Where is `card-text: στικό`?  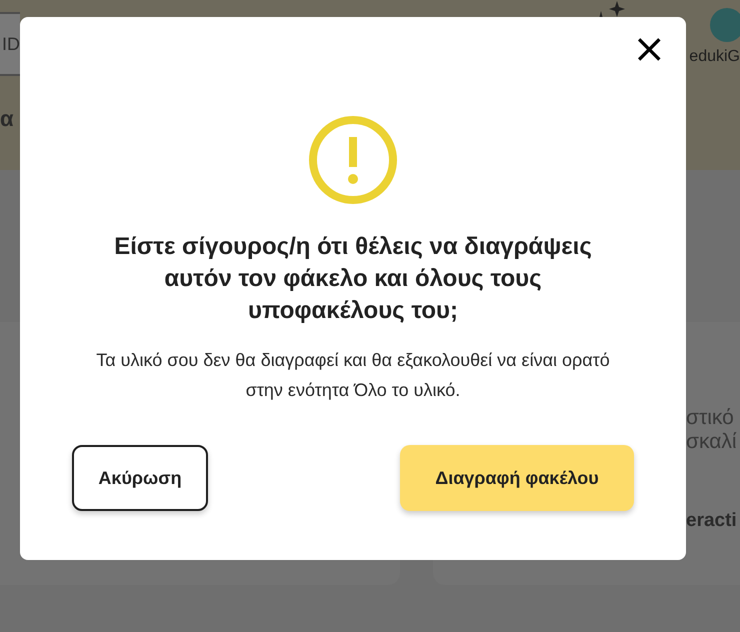
card-text: στικό is located at coordinates (710, 418).